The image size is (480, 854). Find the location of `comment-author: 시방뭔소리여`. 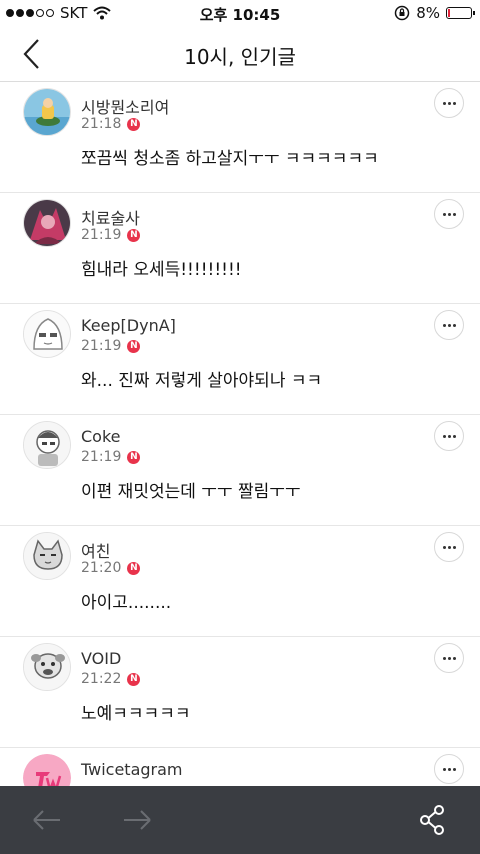

comment-author: 시방뭔소리여 is located at coordinates (125, 106).